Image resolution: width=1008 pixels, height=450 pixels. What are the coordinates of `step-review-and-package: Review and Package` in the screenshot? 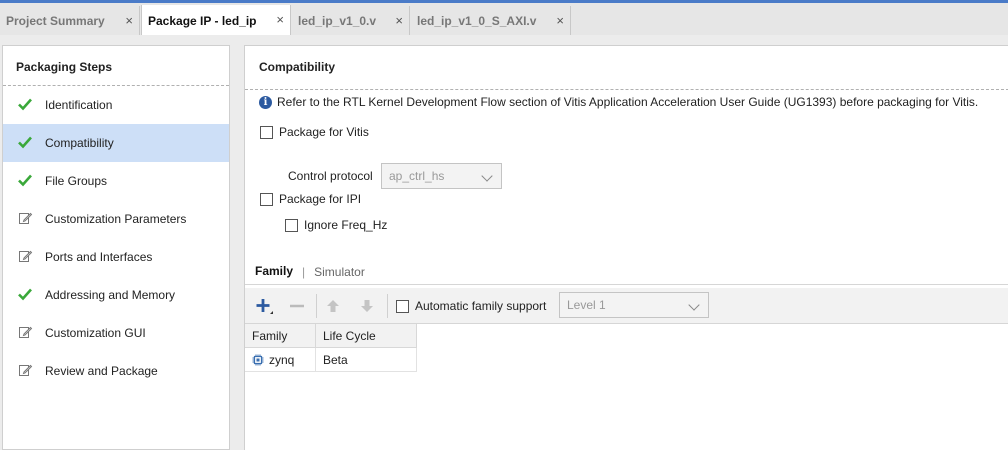 It's located at (116, 371).